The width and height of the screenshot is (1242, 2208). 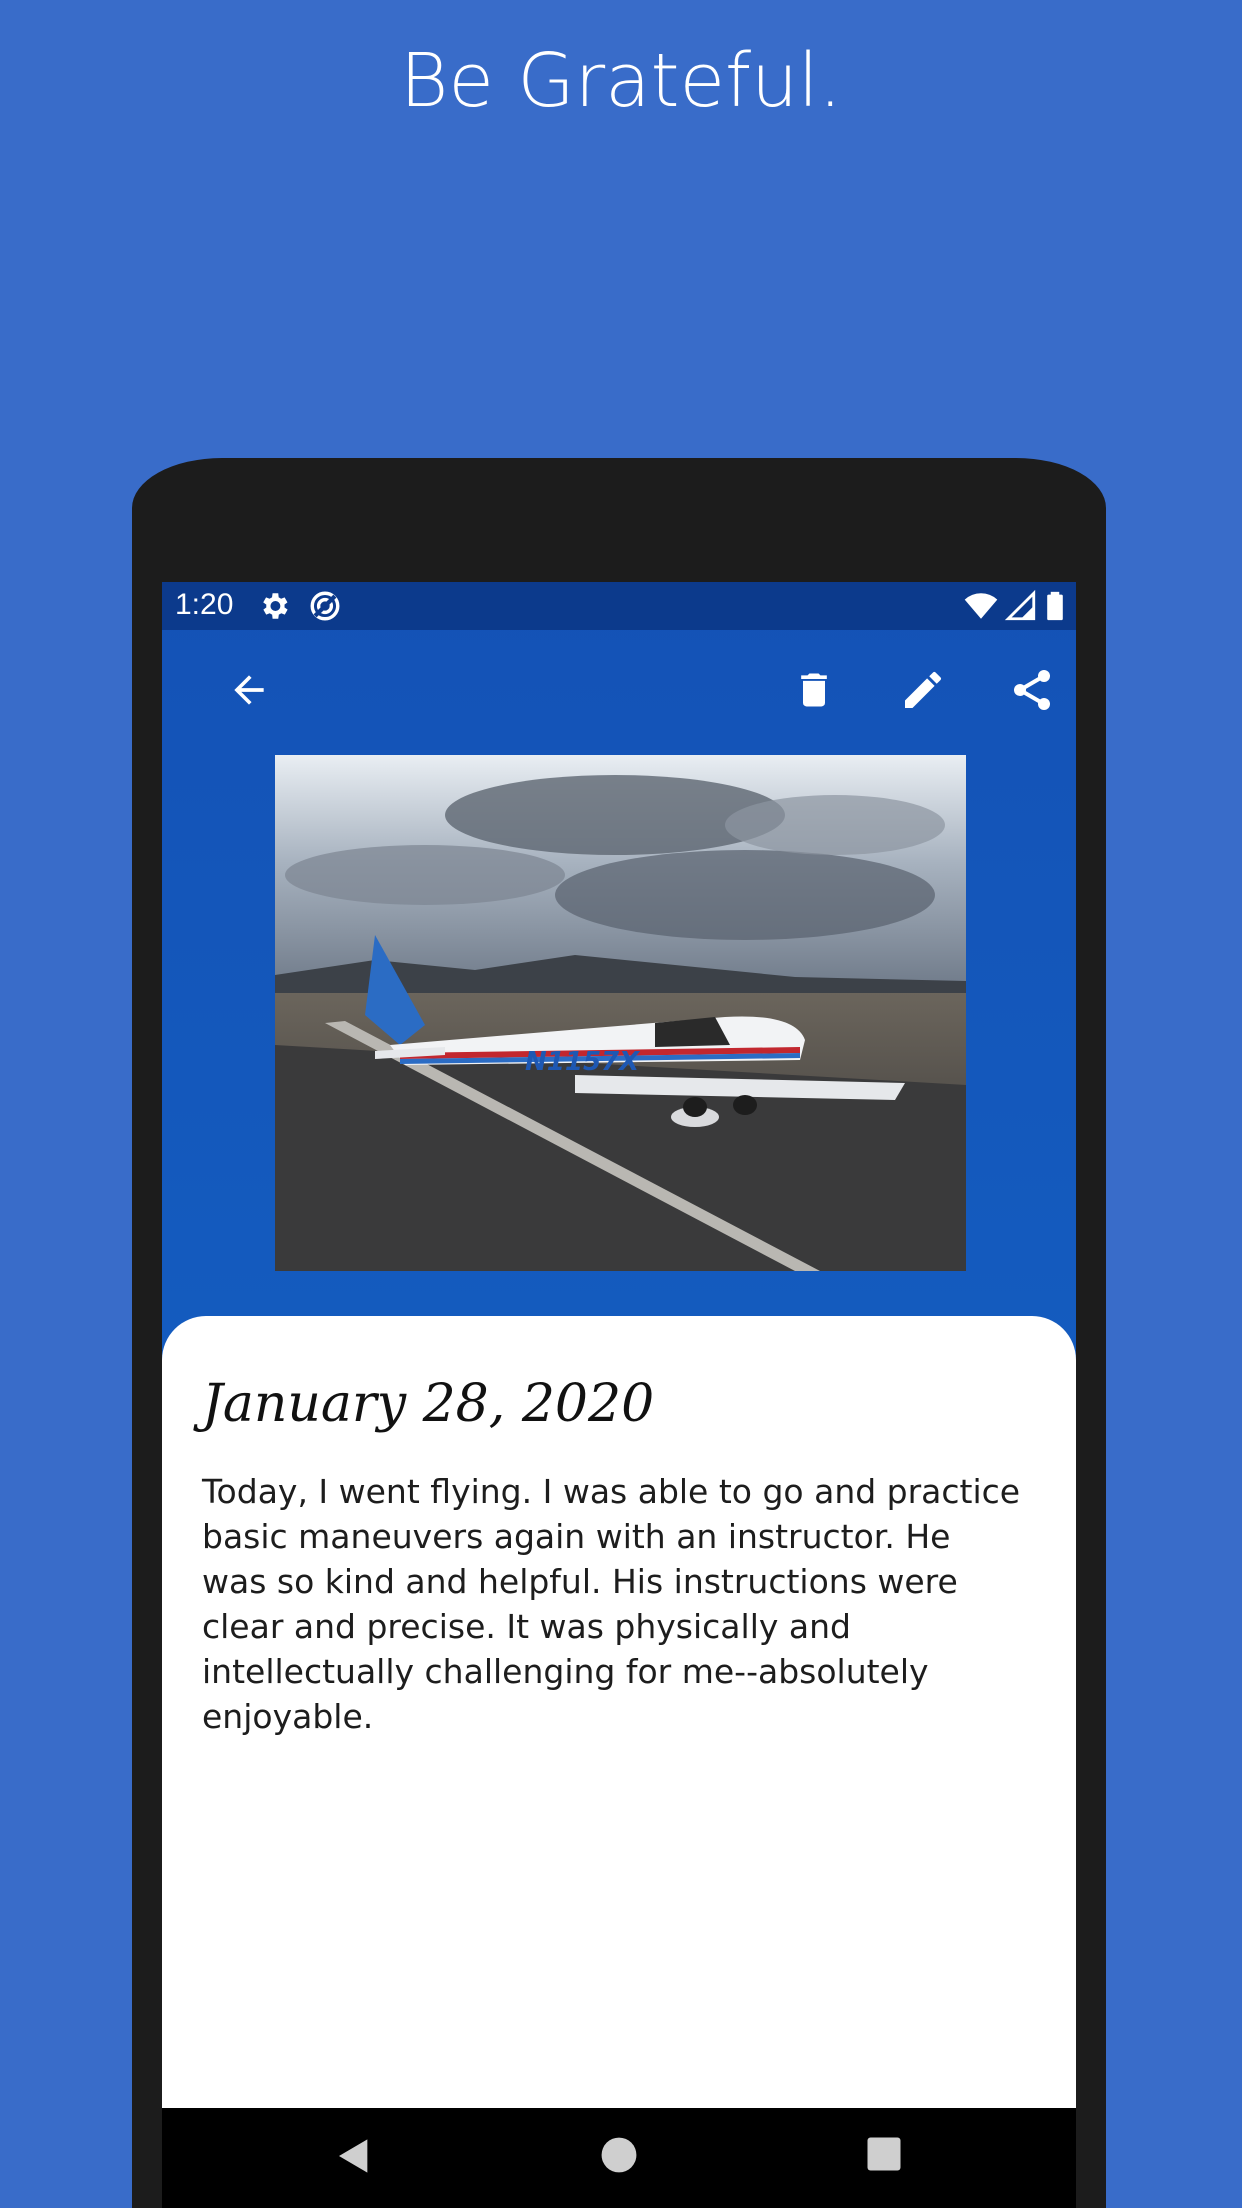 I want to click on delete-icon, so click(x=814, y=690).